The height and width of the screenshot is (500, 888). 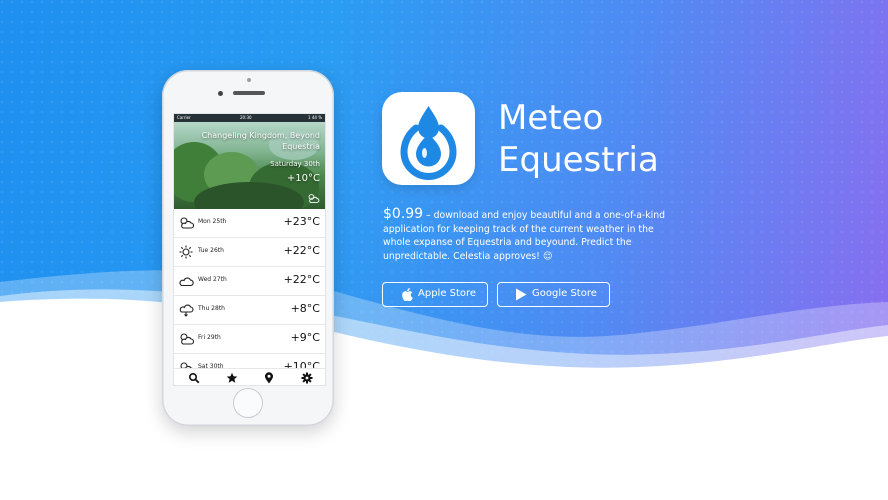 I want to click on forecast-row: Wed 27th +22°C, so click(x=249, y=281).